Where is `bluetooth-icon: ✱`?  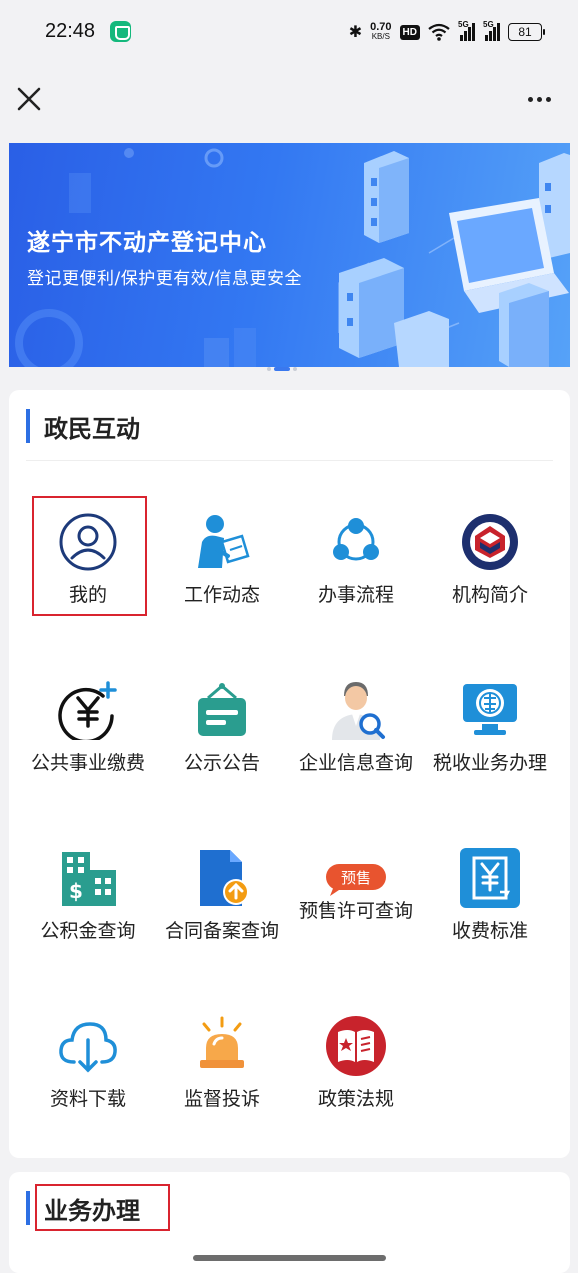
bluetooth-icon: ✱ is located at coordinates (355, 32).